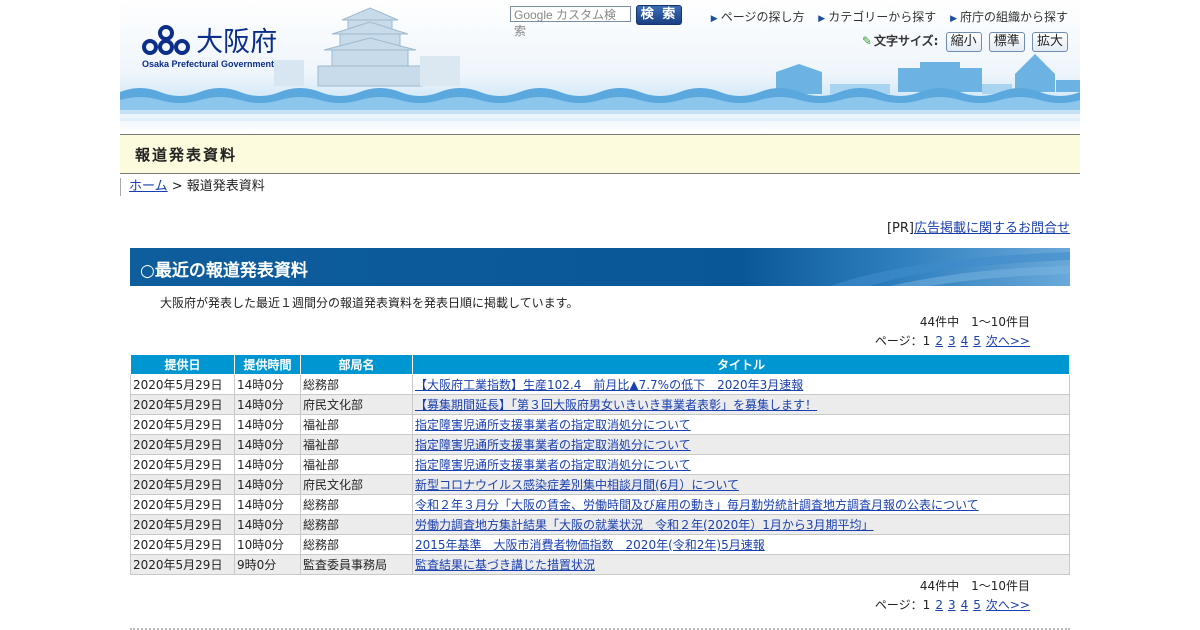 The image size is (1200, 630). What do you see at coordinates (974, 322) in the screenshot?
I see `result-count-top: 44件中 1～10件目` at bounding box center [974, 322].